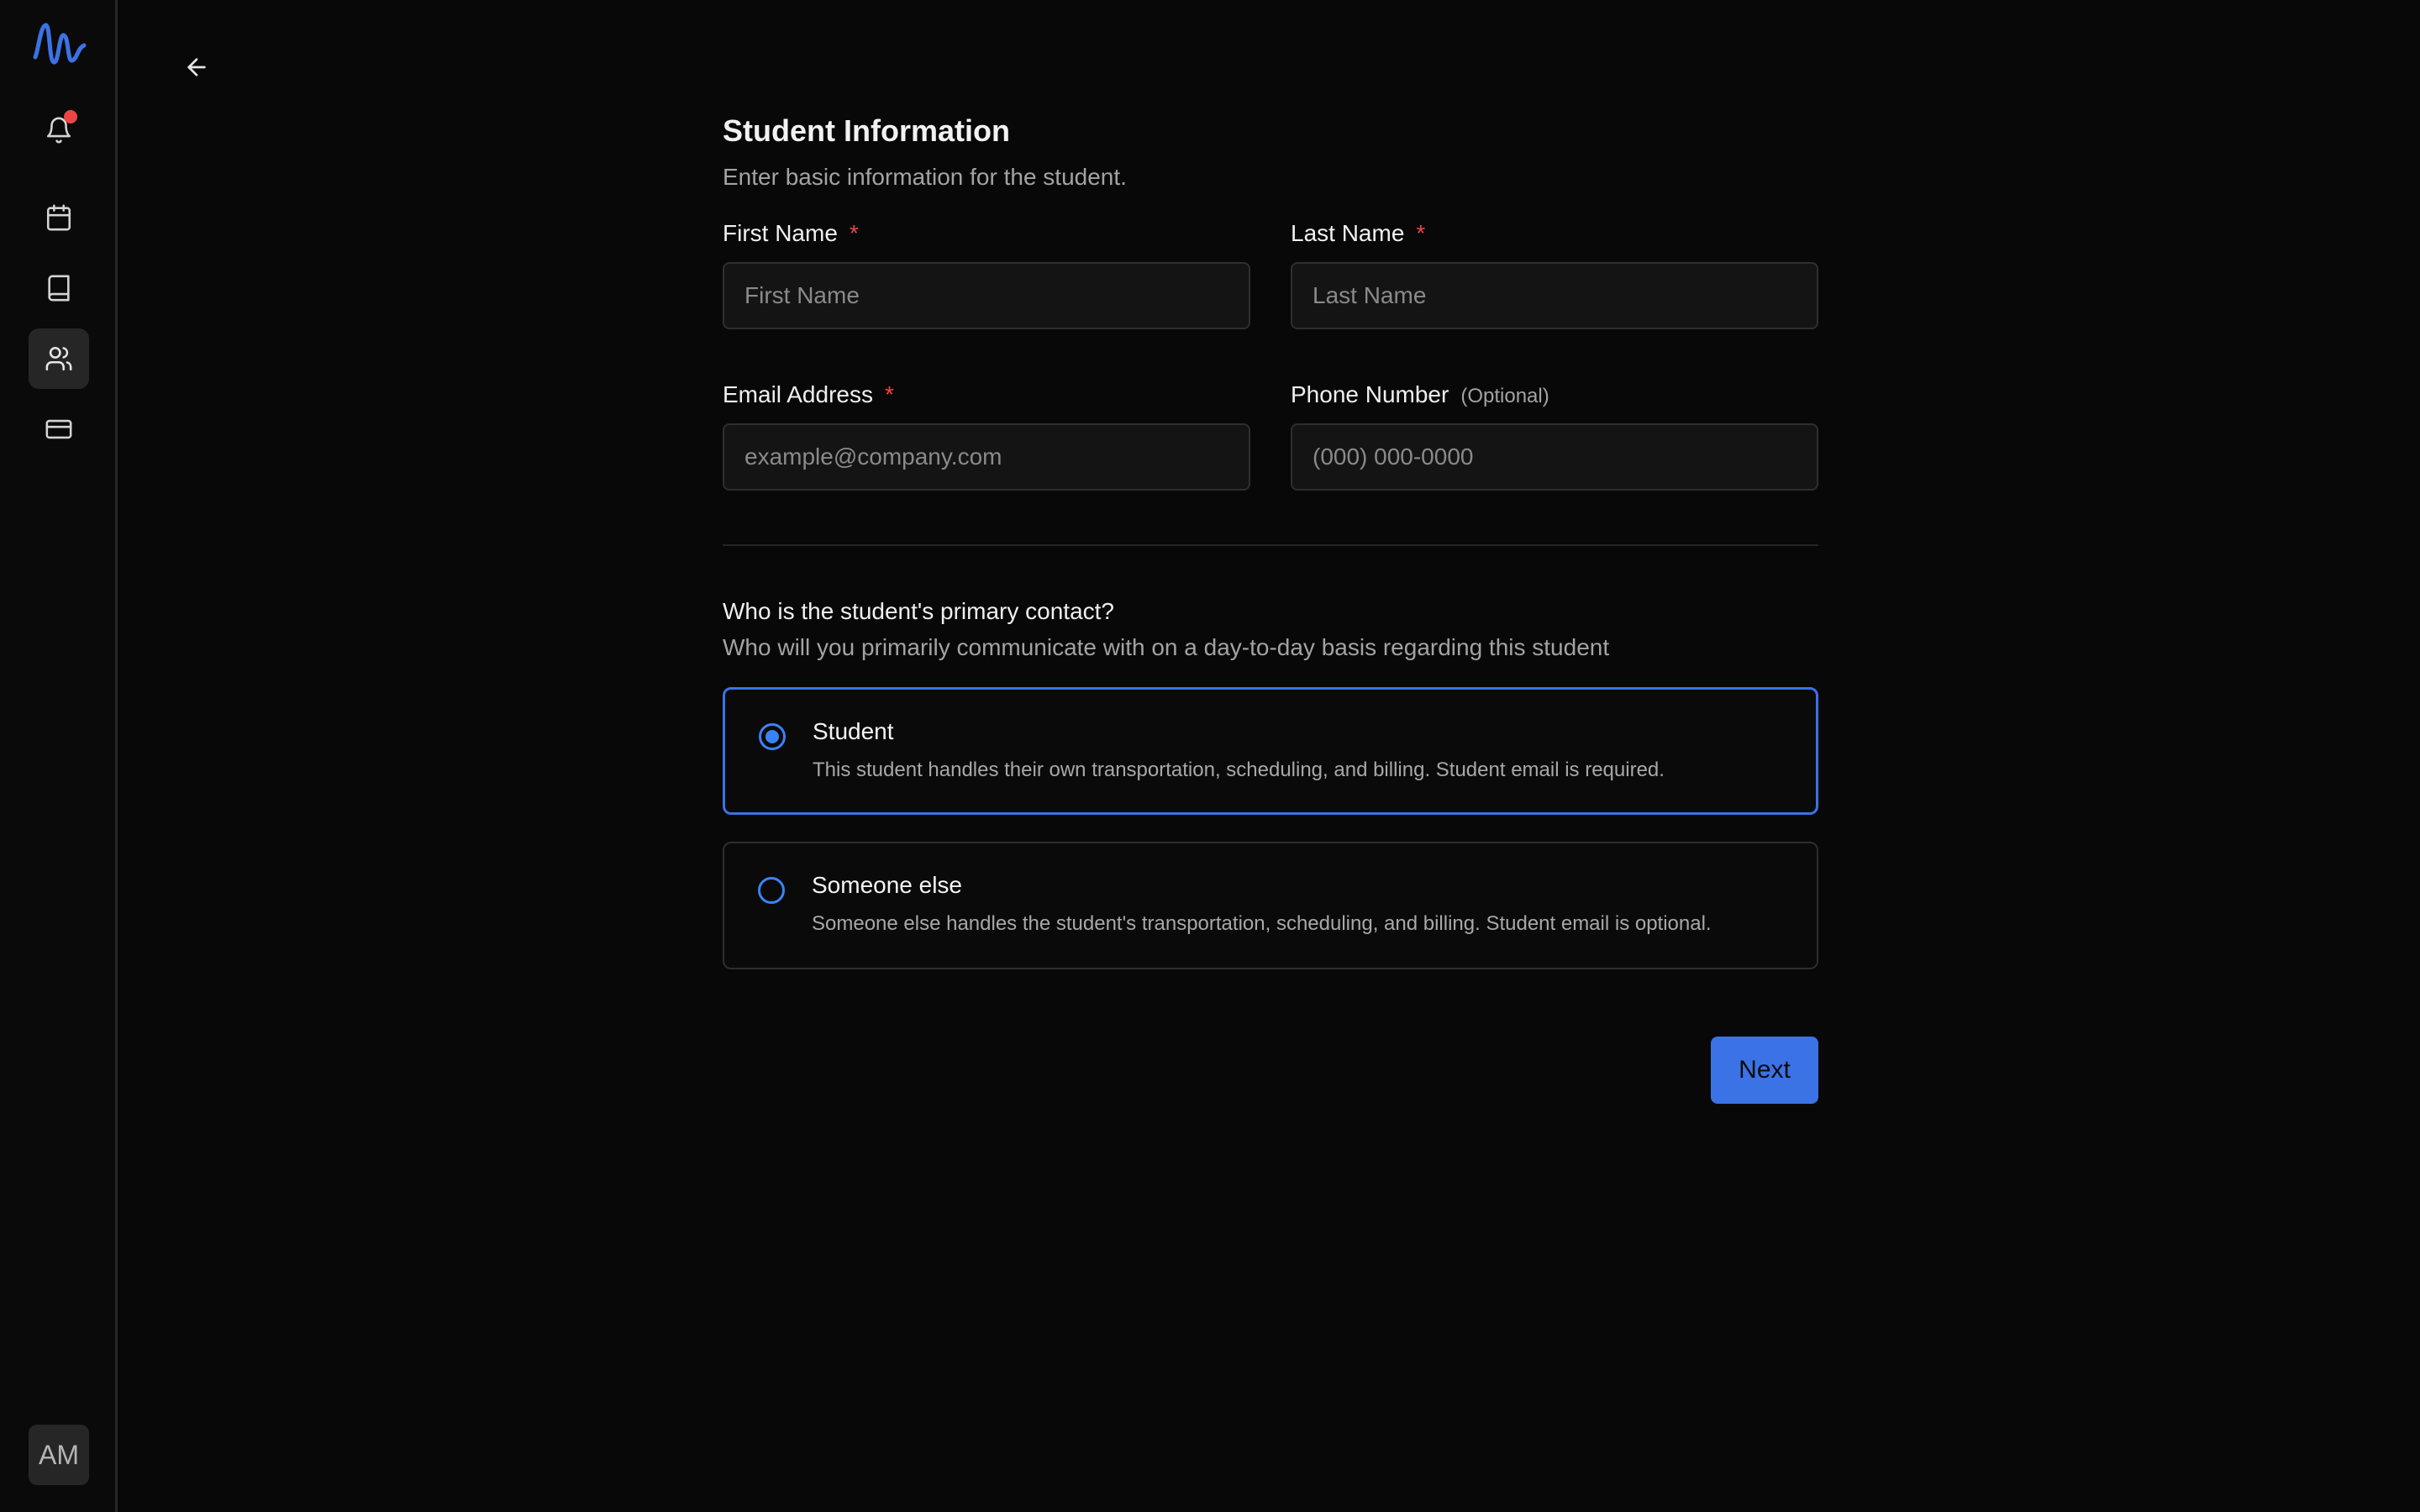  I want to click on sidebar-item-notifications, so click(59, 130).